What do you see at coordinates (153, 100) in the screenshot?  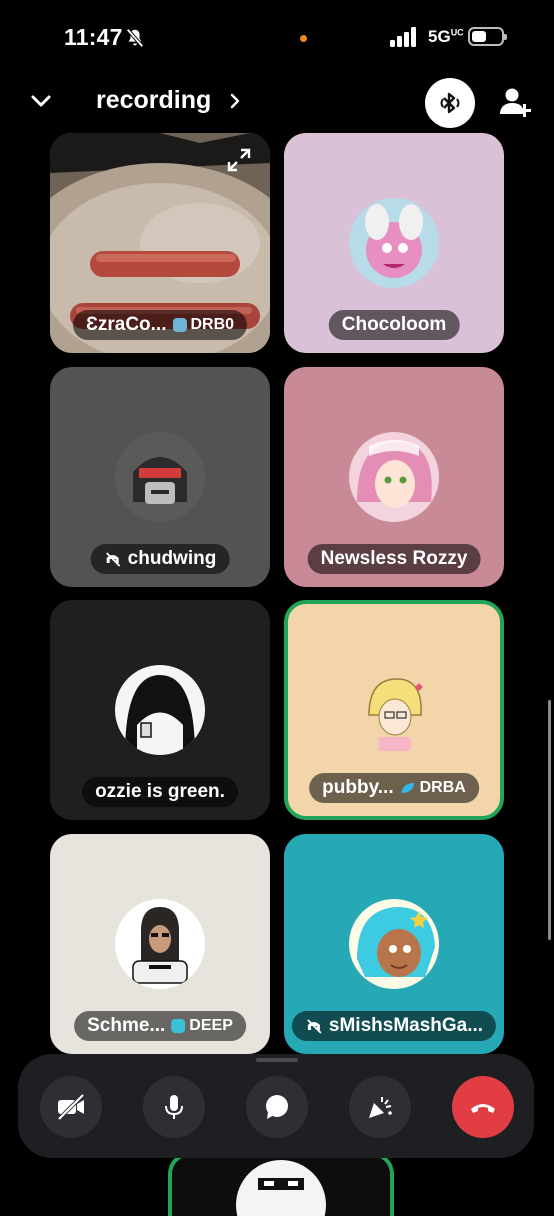 I see `channel-name: recording` at bounding box center [153, 100].